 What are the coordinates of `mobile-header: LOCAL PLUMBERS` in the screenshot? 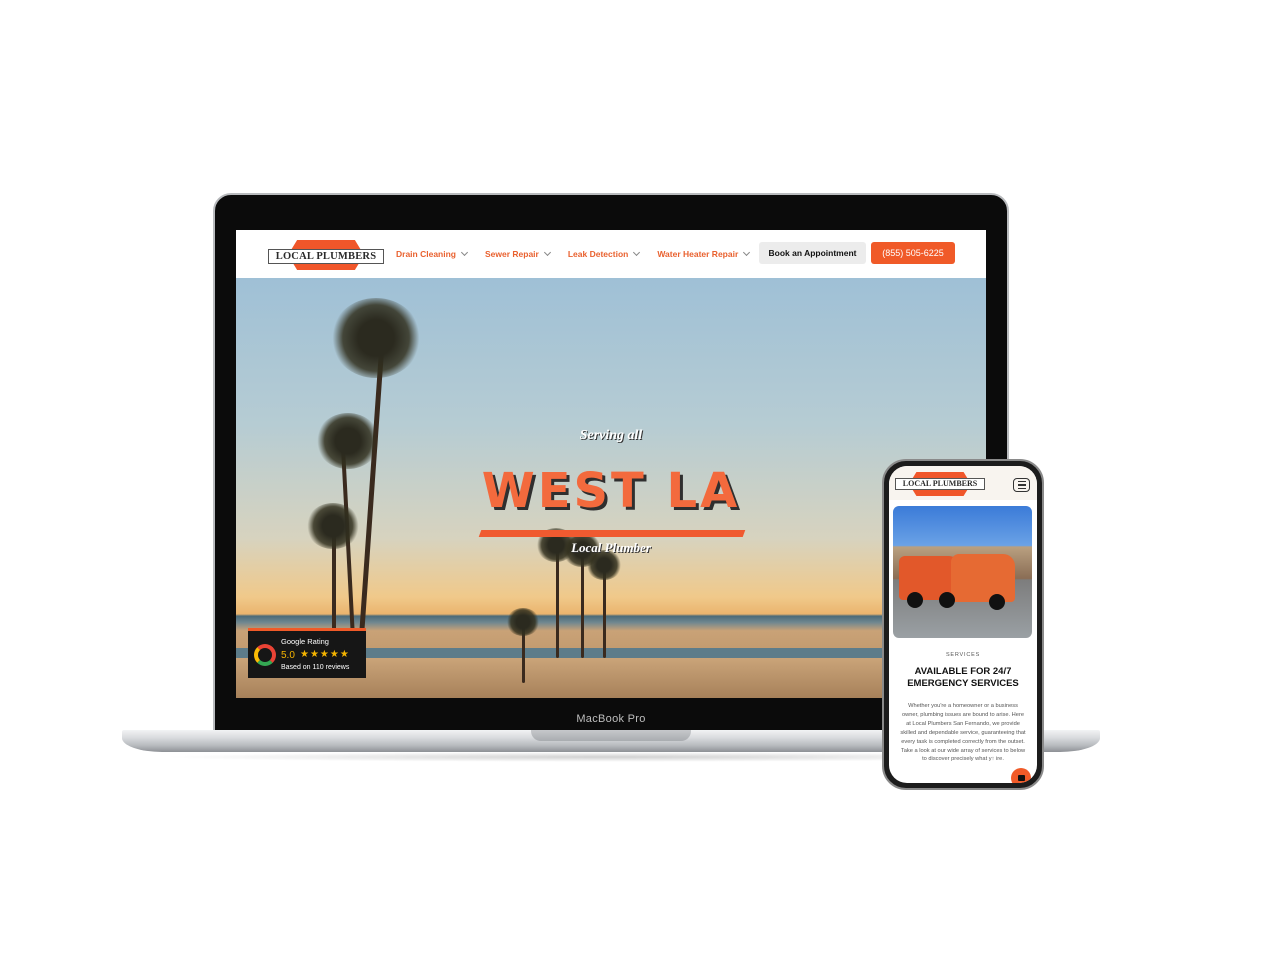 It's located at (963, 483).